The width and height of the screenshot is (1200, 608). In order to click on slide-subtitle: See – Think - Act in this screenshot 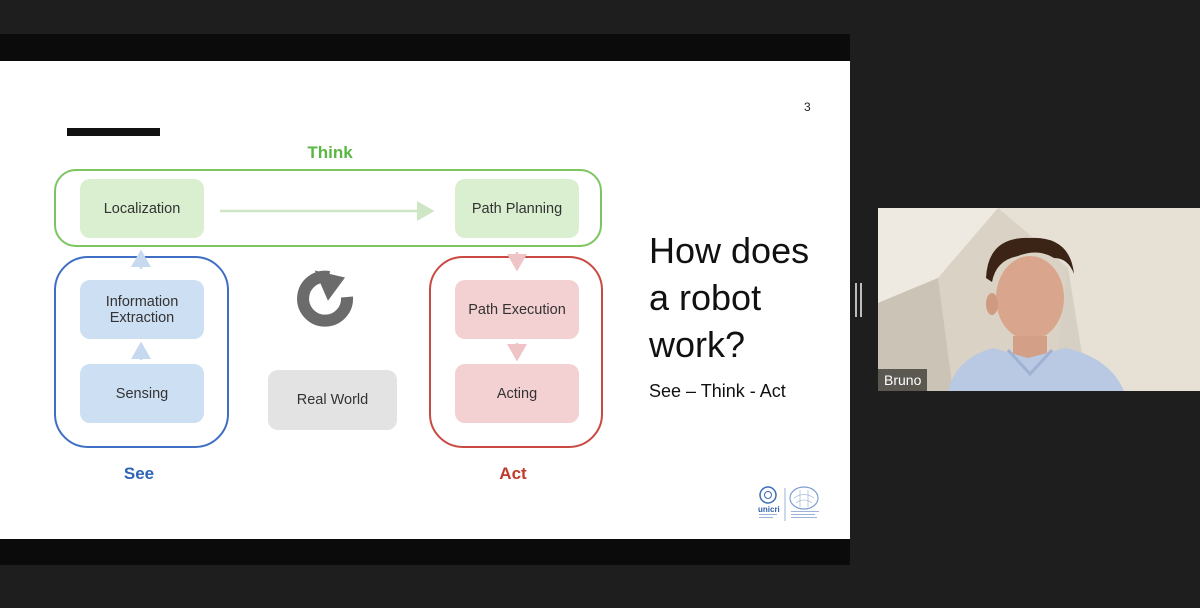, I will do `click(717, 391)`.